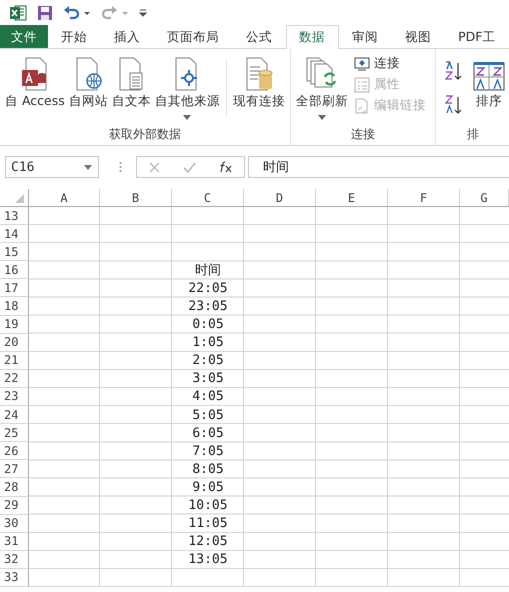 Image resolution: width=509 pixels, height=592 pixels. Describe the element at coordinates (145, 134) in the screenshot. I see `group-label: 获取外部数据` at that location.